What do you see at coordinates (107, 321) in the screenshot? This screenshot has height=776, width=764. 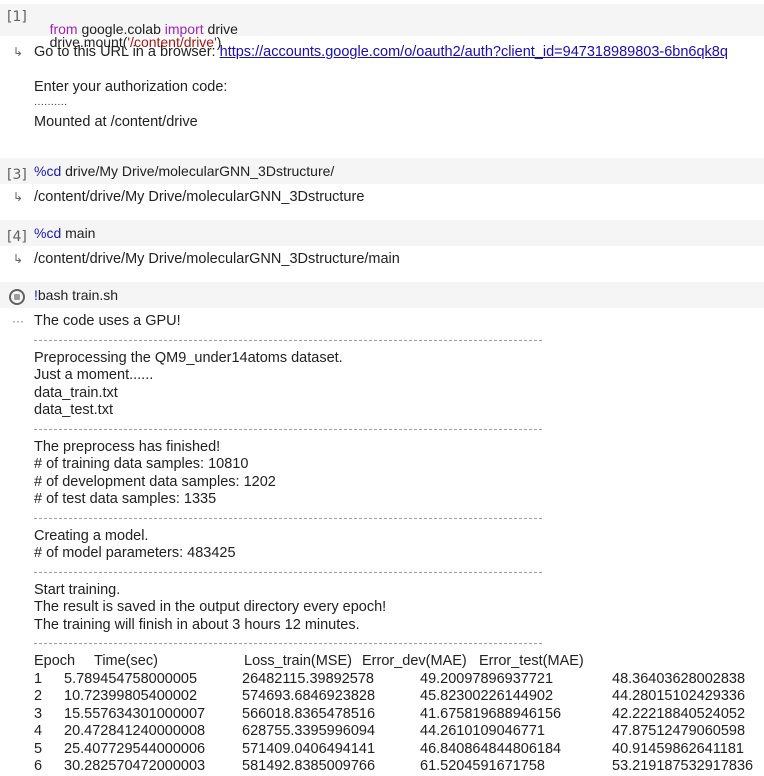 I see `gpu-line: The code uses a GPU!` at bounding box center [107, 321].